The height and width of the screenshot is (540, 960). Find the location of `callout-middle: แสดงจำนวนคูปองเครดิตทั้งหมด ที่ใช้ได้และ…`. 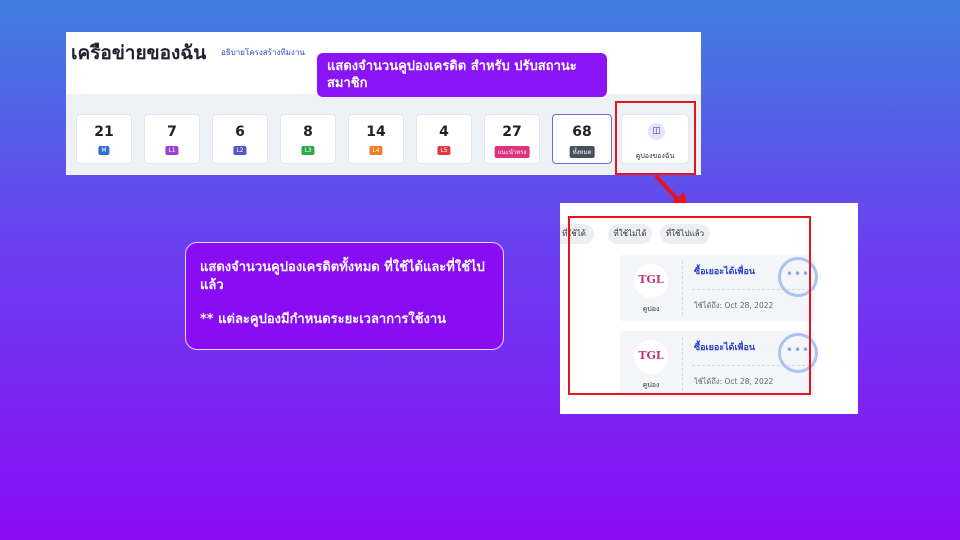

callout-middle: แสดงจำนวนคูปองเครดิตทั้งหมด ที่ใช้ได้และ… is located at coordinates (344, 296).